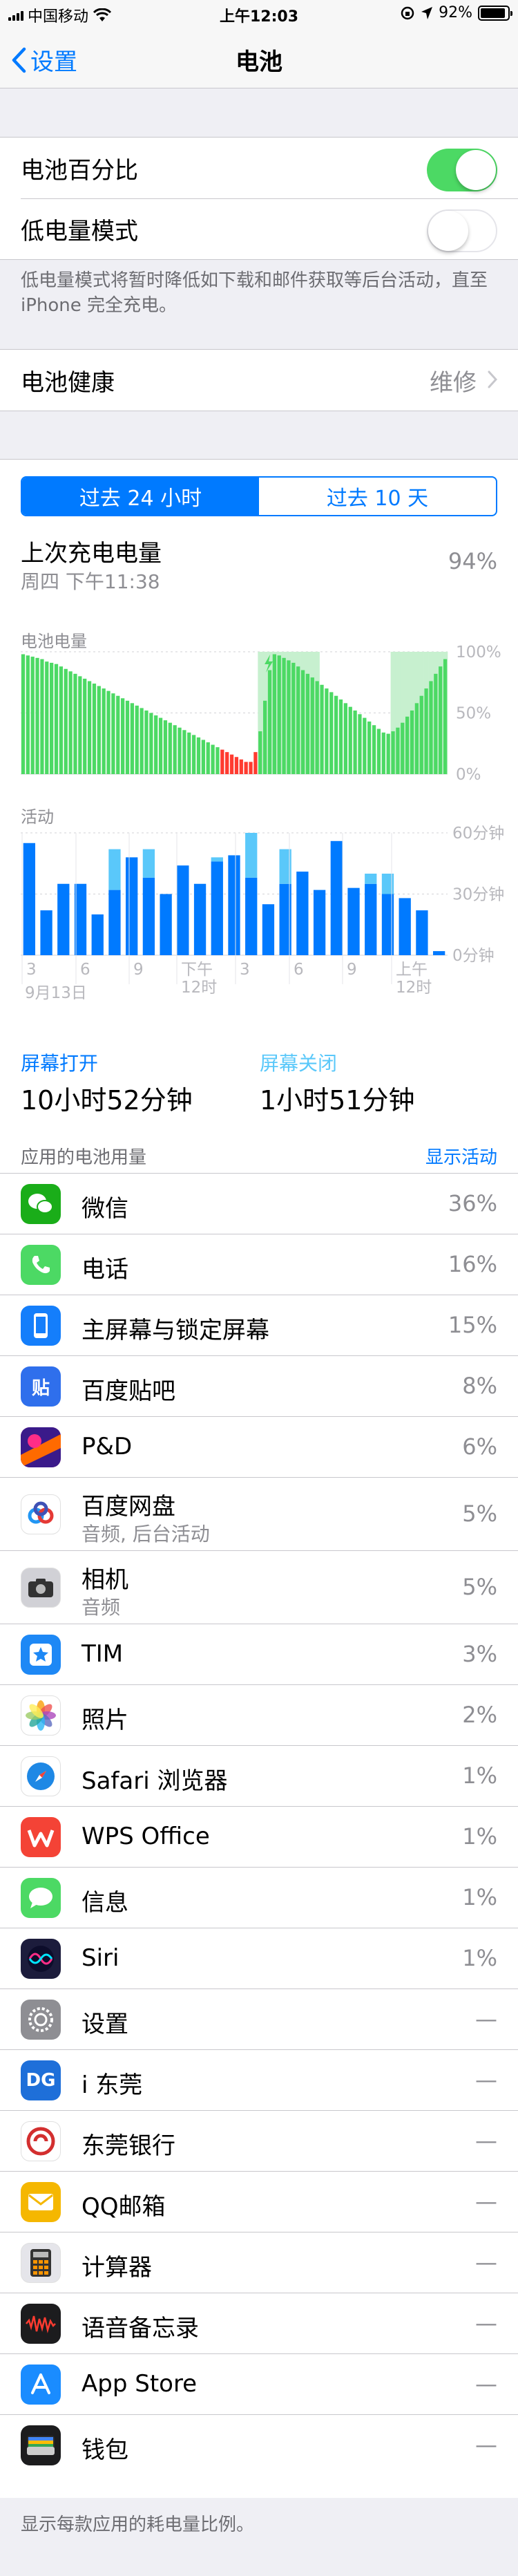 This screenshot has width=518, height=2576. Describe the element at coordinates (259, 2384) in the screenshot. I see `app-usage-row: App Store —` at that location.